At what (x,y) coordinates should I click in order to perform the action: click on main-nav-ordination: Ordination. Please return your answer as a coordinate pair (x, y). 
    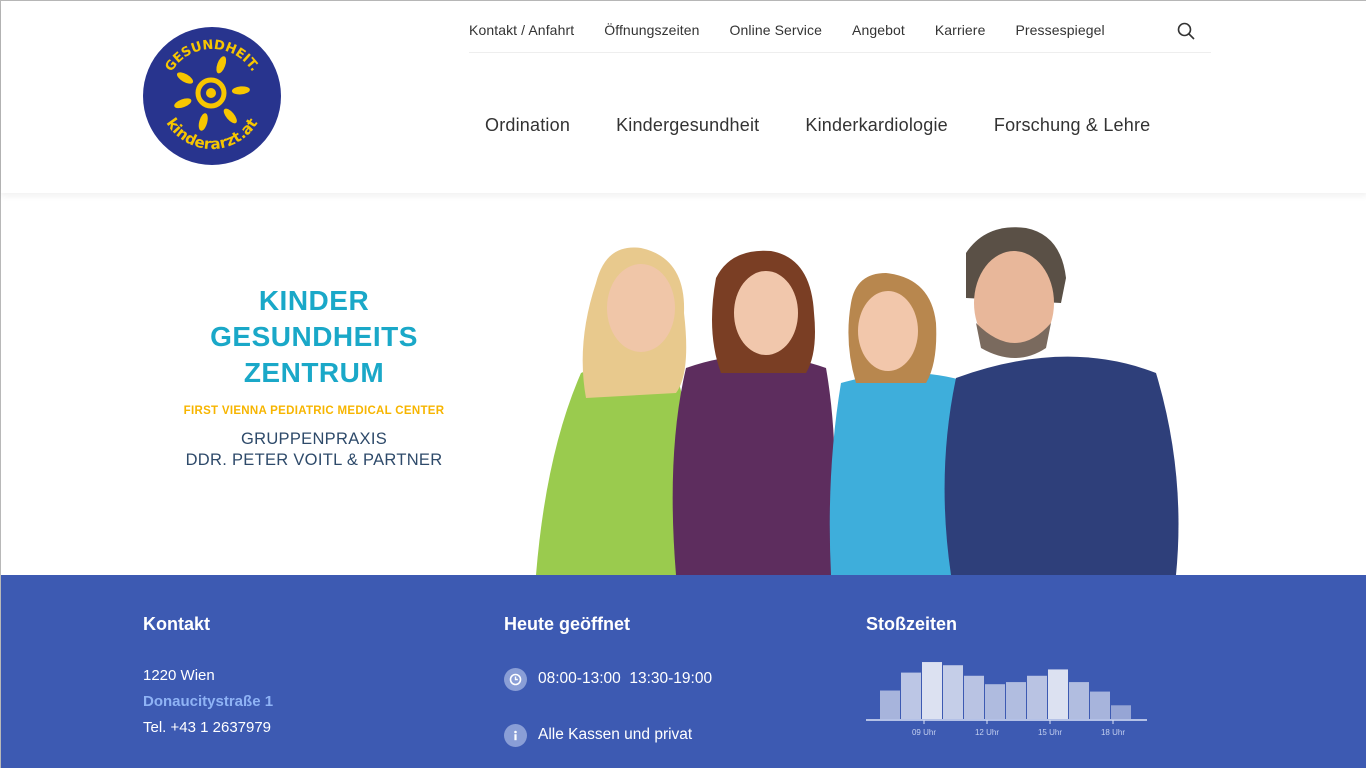
    Looking at the image, I should click on (527, 125).